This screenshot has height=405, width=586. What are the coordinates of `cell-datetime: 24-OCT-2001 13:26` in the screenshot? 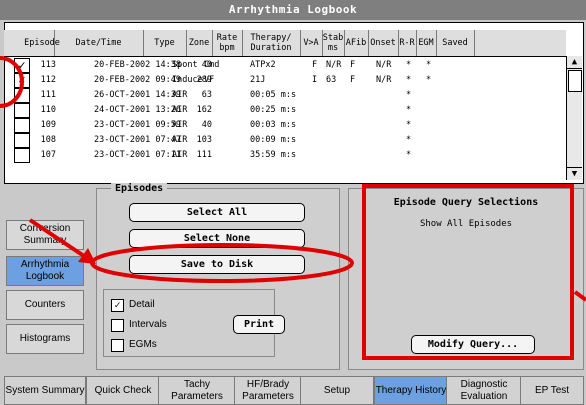 It's located at (137, 110).